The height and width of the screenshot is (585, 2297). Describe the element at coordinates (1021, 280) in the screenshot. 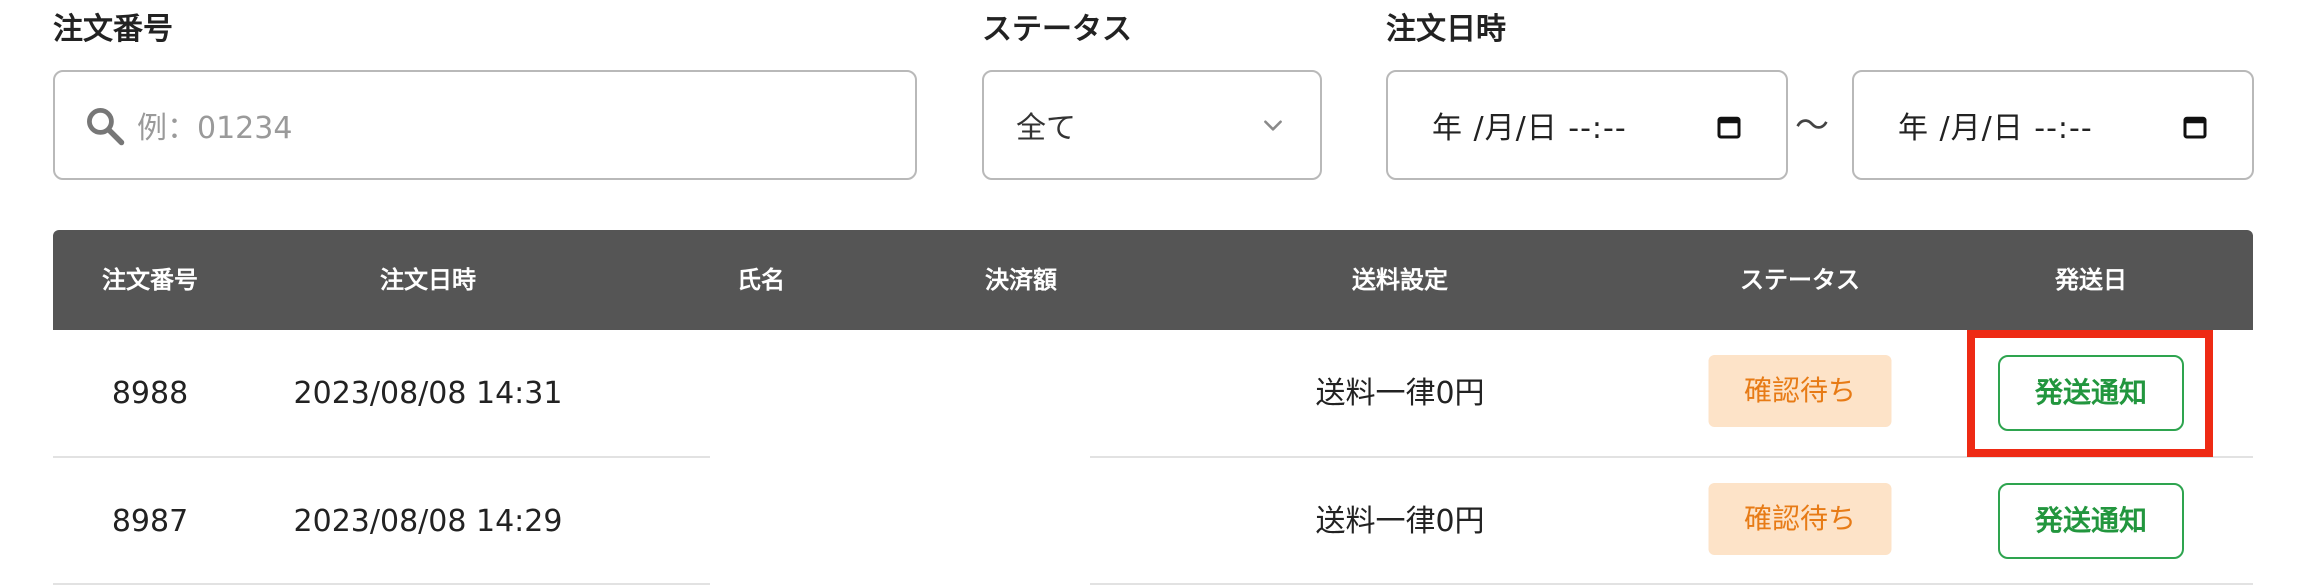

I see `column-header-amount: 決済額` at that location.